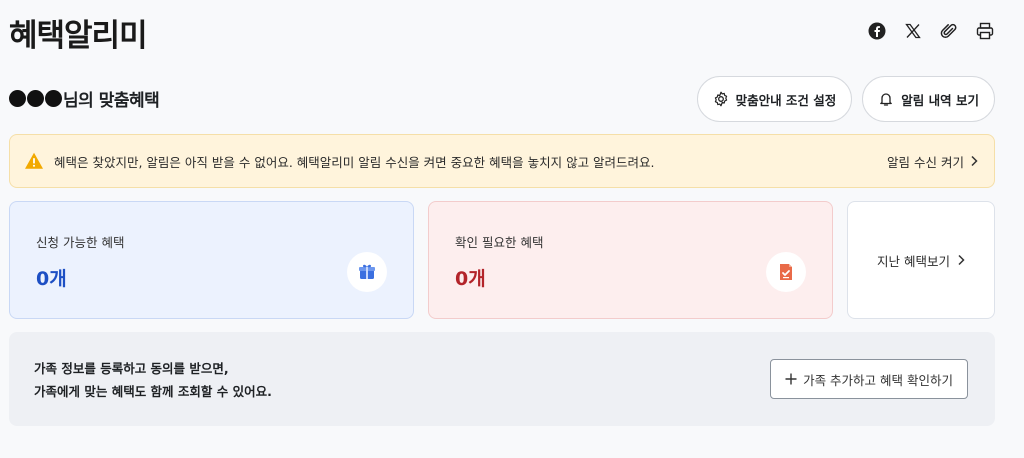 This screenshot has width=1024, height=458. I want to click on past-benefits-label: 지난 혜택보기, so click(913, 261).